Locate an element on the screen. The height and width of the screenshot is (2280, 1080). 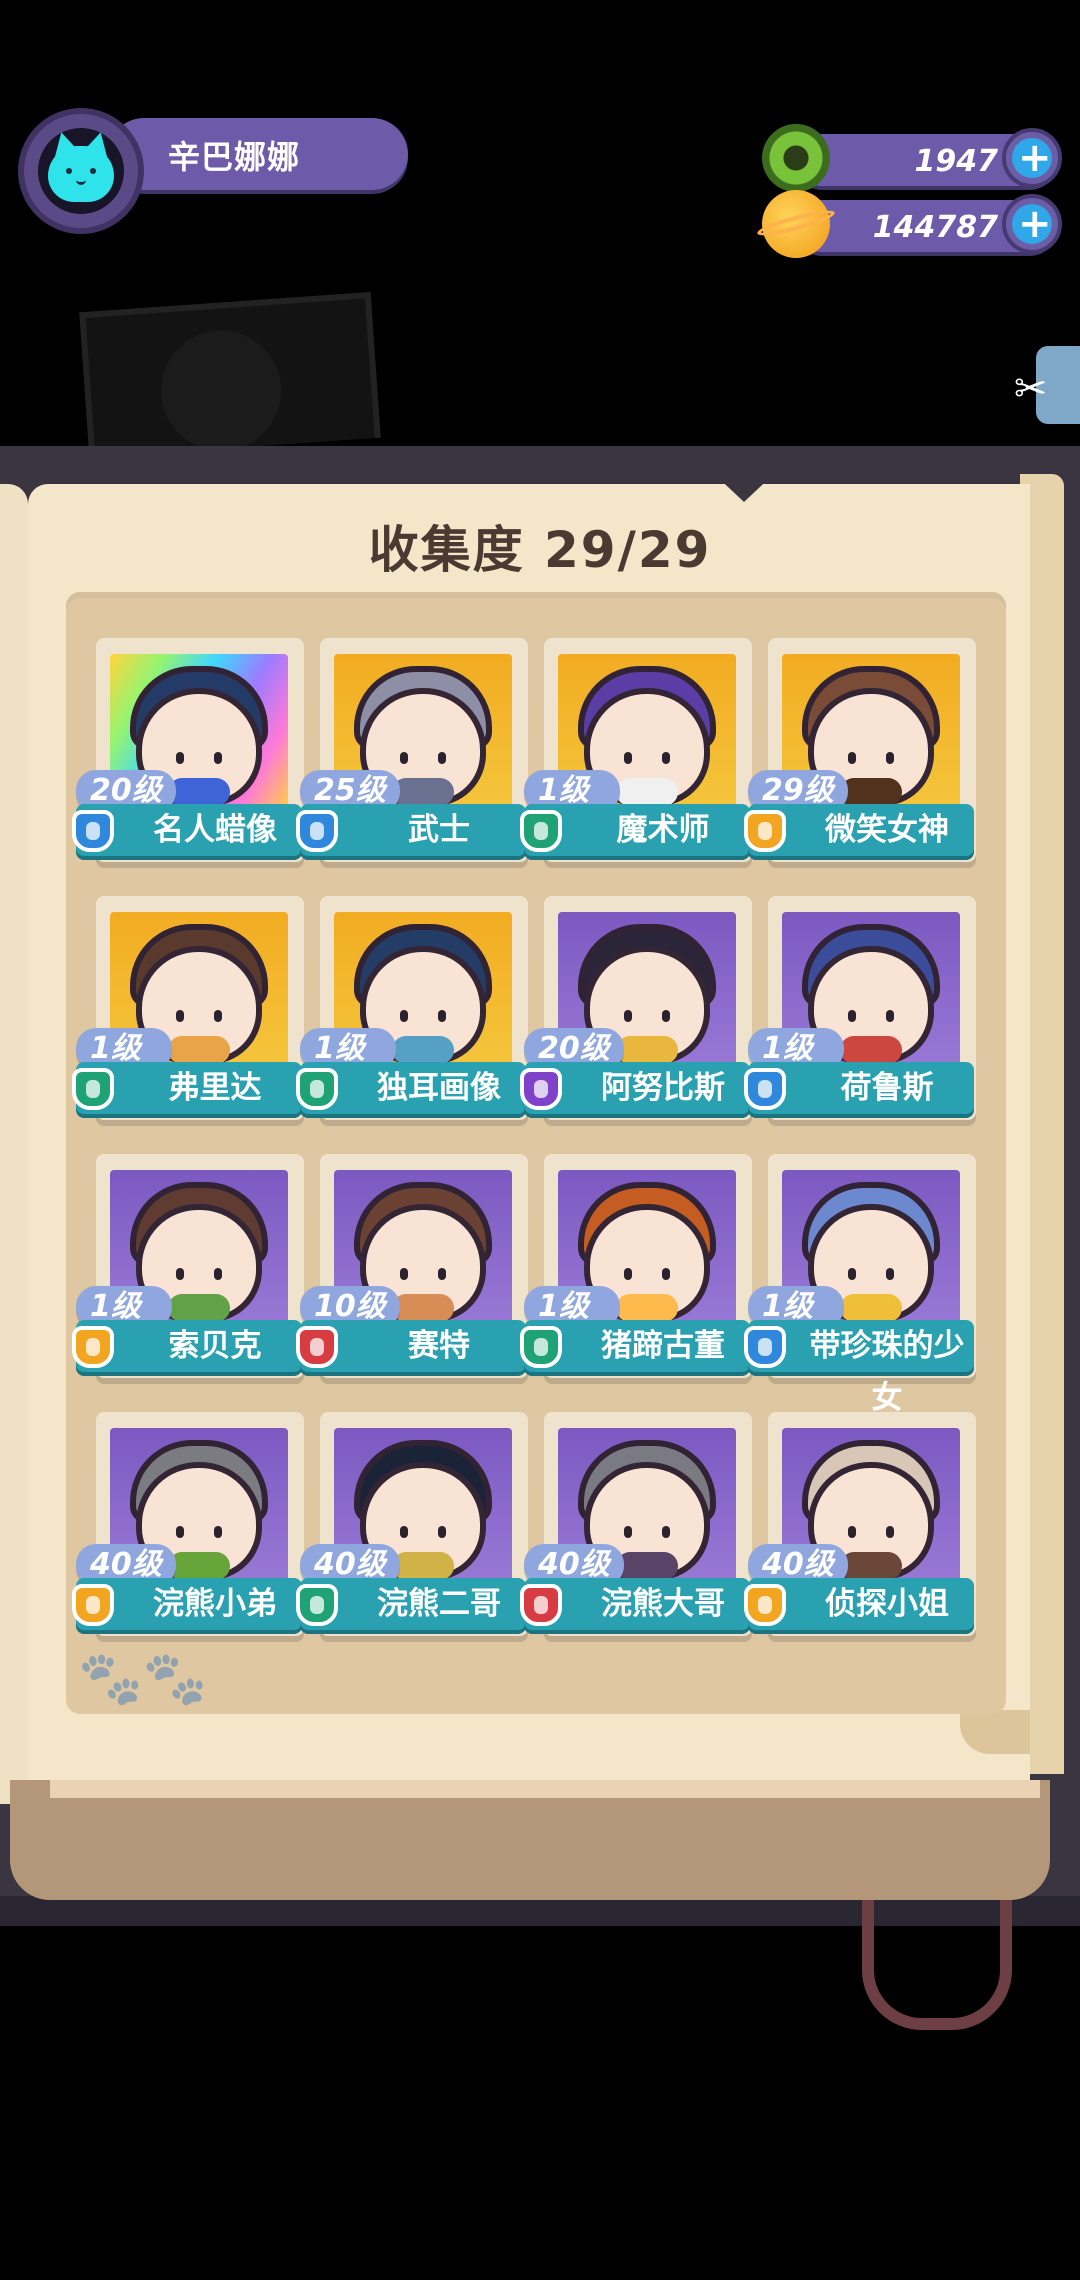
character-card: 1级 弗里达 is located at coordinates (188, 1008).